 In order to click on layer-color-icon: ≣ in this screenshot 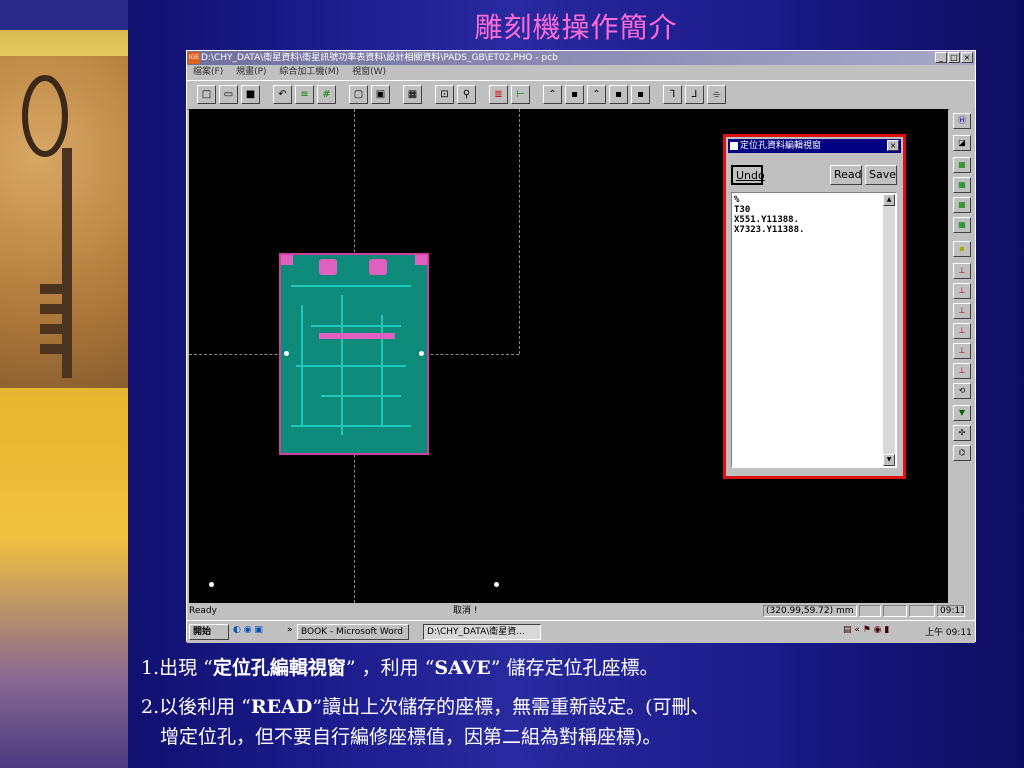, I will do `click(498, 94)`.